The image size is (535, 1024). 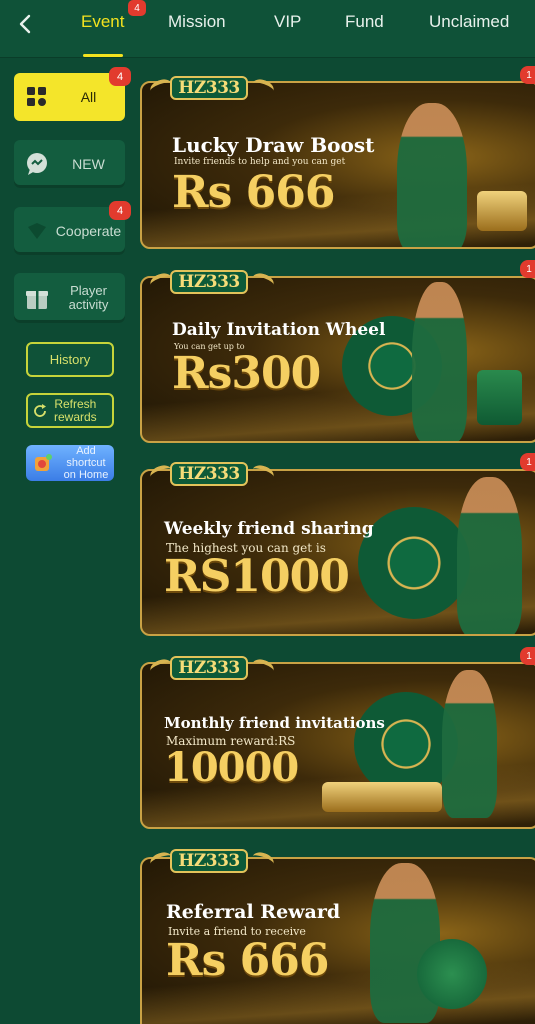 I want to click on tab-unclaimed-label: Unclaimed, so click(x=469, y=21).